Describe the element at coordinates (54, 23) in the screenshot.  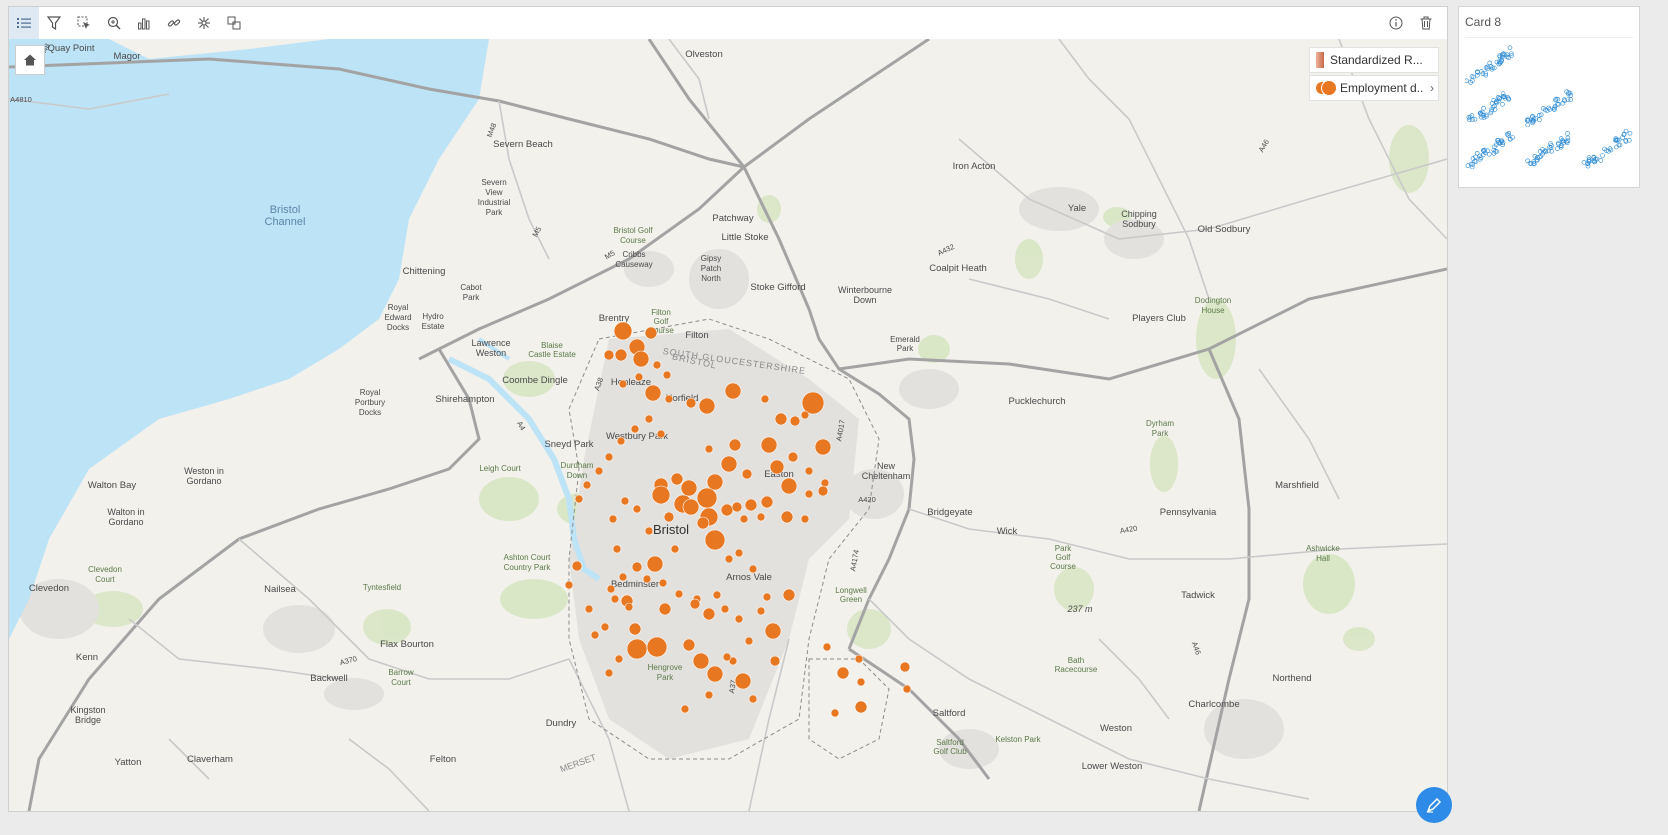
I see `filter-button` at that location.